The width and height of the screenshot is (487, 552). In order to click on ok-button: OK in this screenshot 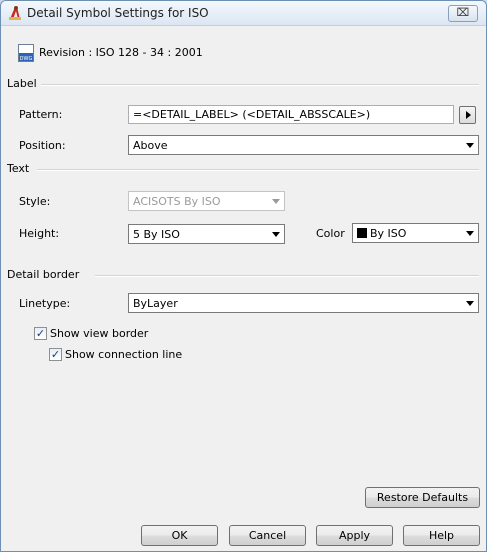, I will do `click(179, 535)`.